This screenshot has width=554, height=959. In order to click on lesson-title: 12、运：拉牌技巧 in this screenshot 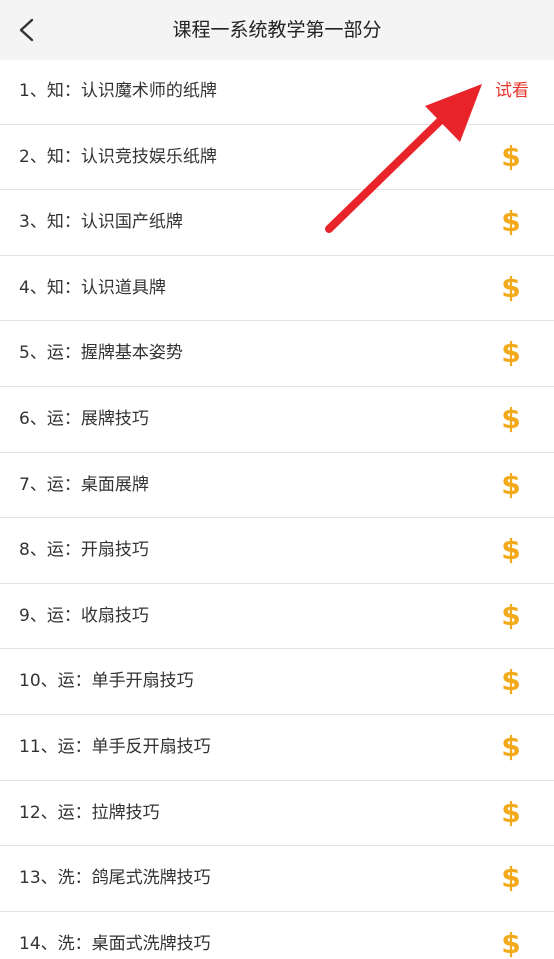, I will do `click(89, 812)`.